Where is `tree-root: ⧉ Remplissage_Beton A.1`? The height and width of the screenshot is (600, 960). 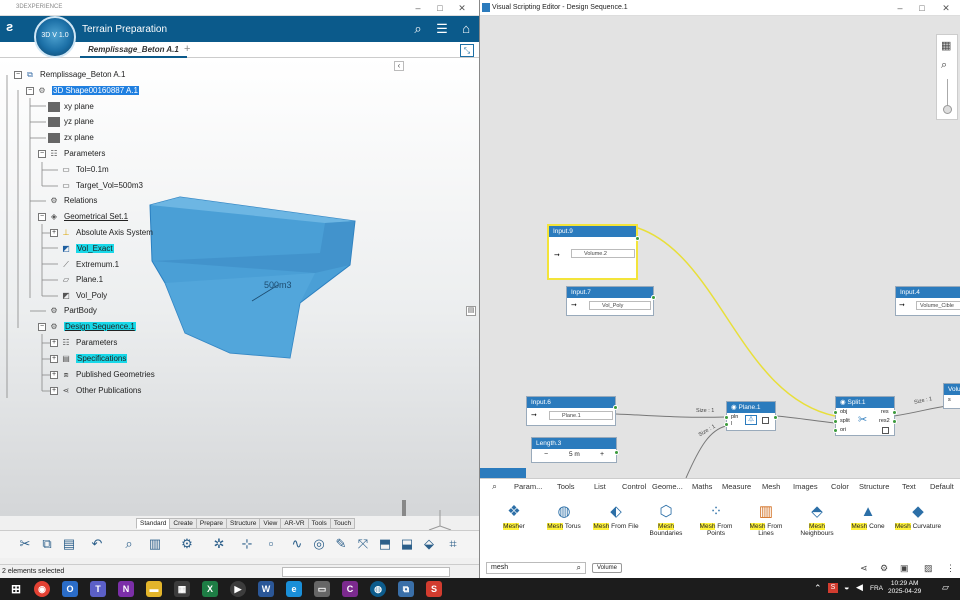
tree-root: ⧉ Remplissage_Beton A.1 is located at coordinates (74, 75).